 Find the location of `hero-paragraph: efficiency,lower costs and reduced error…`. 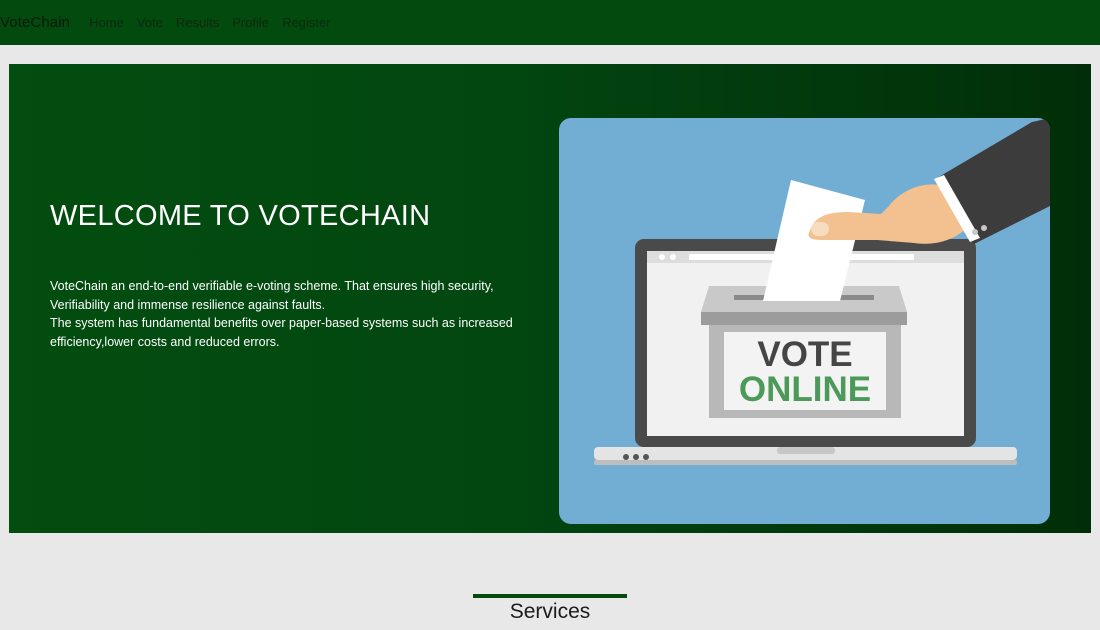

hero-paragraph: efficiency,lower costs and reduced error… is located at coordinates (165, 341).